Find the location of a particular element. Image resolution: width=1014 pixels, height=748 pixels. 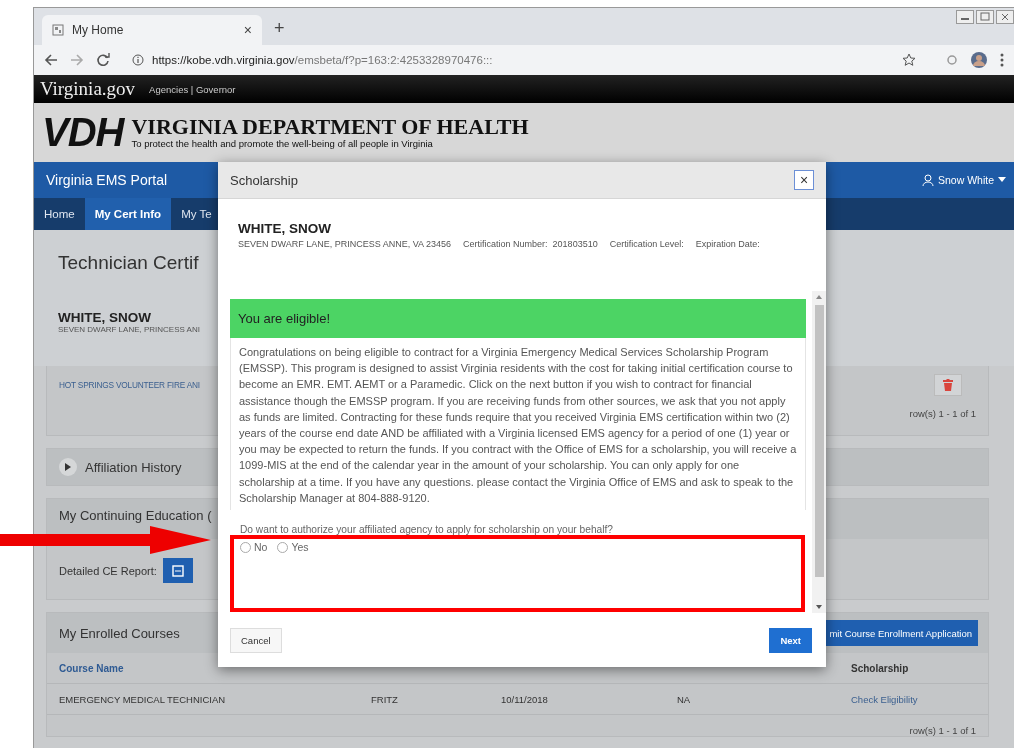

report-button is located at coordinates (177, 570).